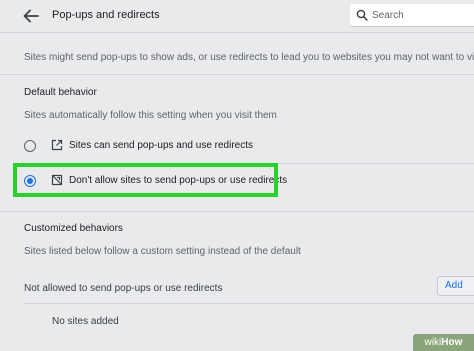 The height and width of the screenshot is (351, 474). Describe the element at coordinates (237, 32) in the screenshot. I see `header-divider` at that location.